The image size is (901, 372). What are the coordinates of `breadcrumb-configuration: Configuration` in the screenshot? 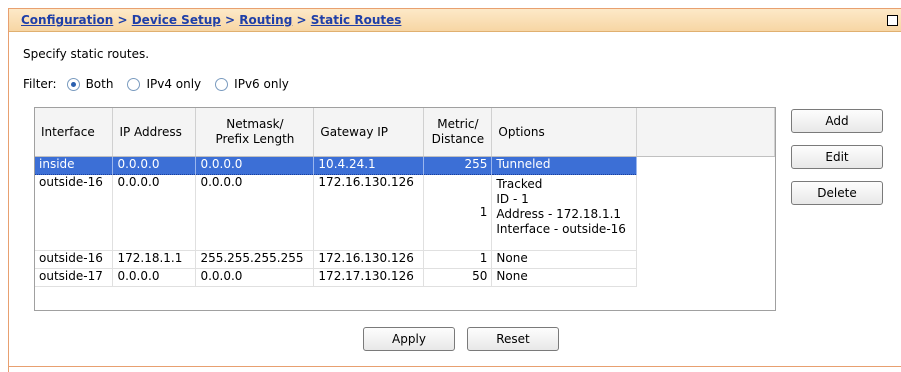 It's located at (67, 20).